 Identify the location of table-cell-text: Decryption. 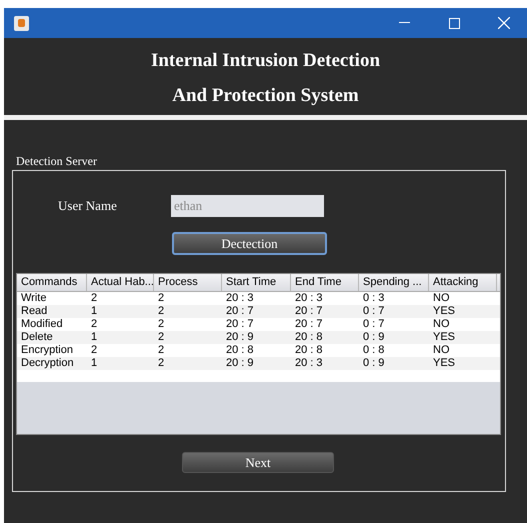
(47, 363).